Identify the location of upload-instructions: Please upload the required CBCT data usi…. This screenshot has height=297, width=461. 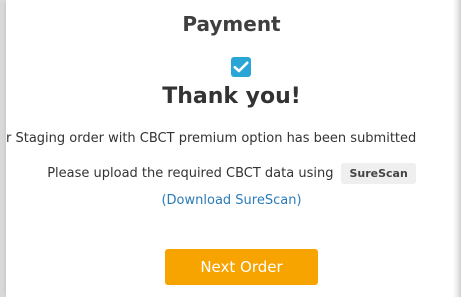
(231, 173).